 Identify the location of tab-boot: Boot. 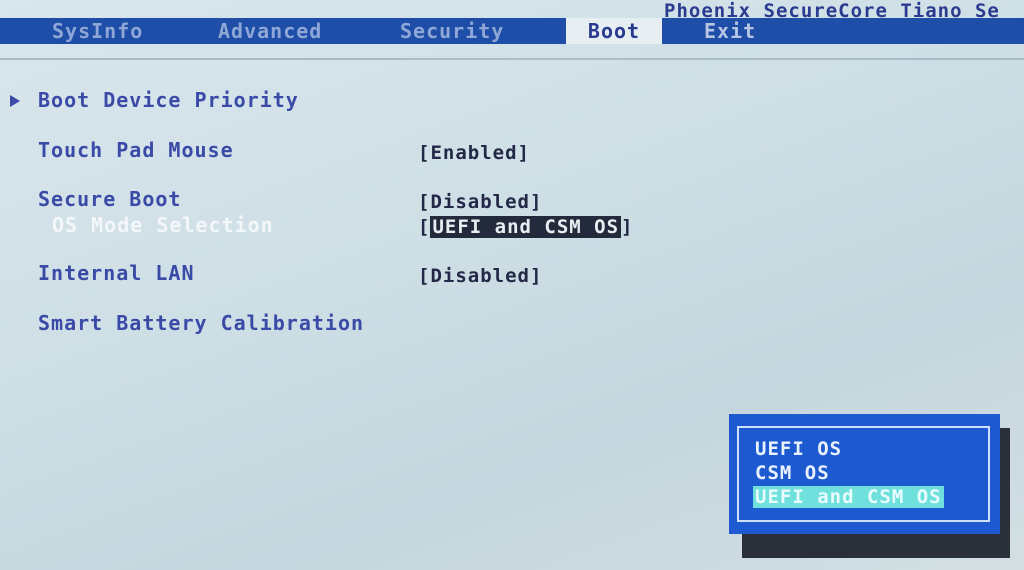
(614, 31).